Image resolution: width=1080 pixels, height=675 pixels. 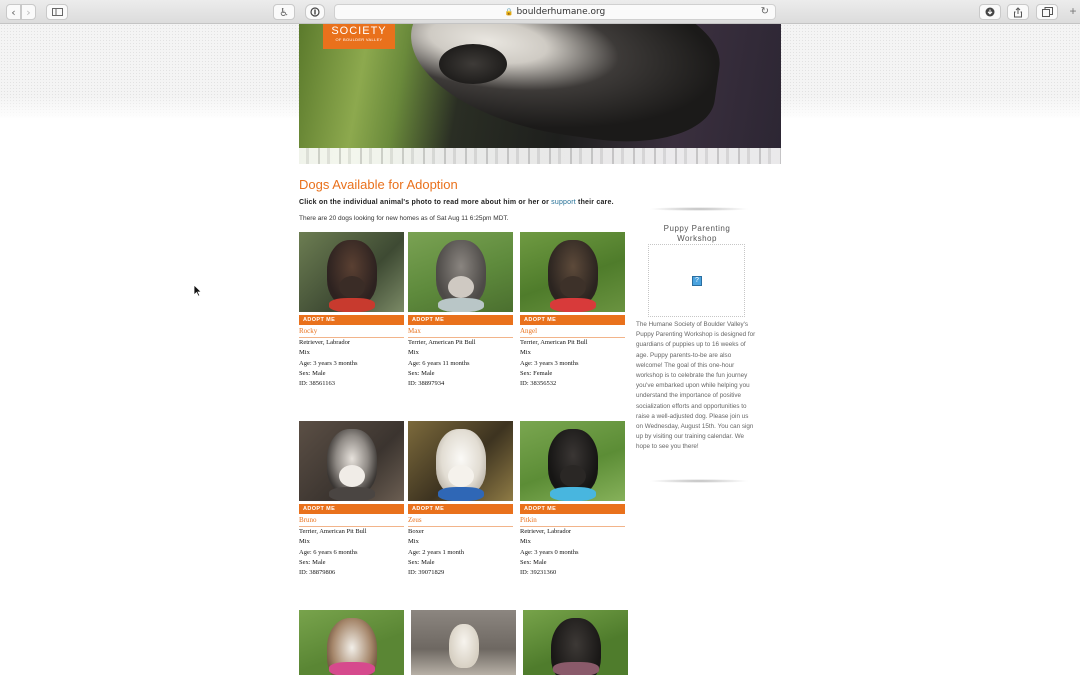 What do you see at coordinates (564, 89) in the screenshot?
I see `hero-dog-head` at bounding box center [564, 89].